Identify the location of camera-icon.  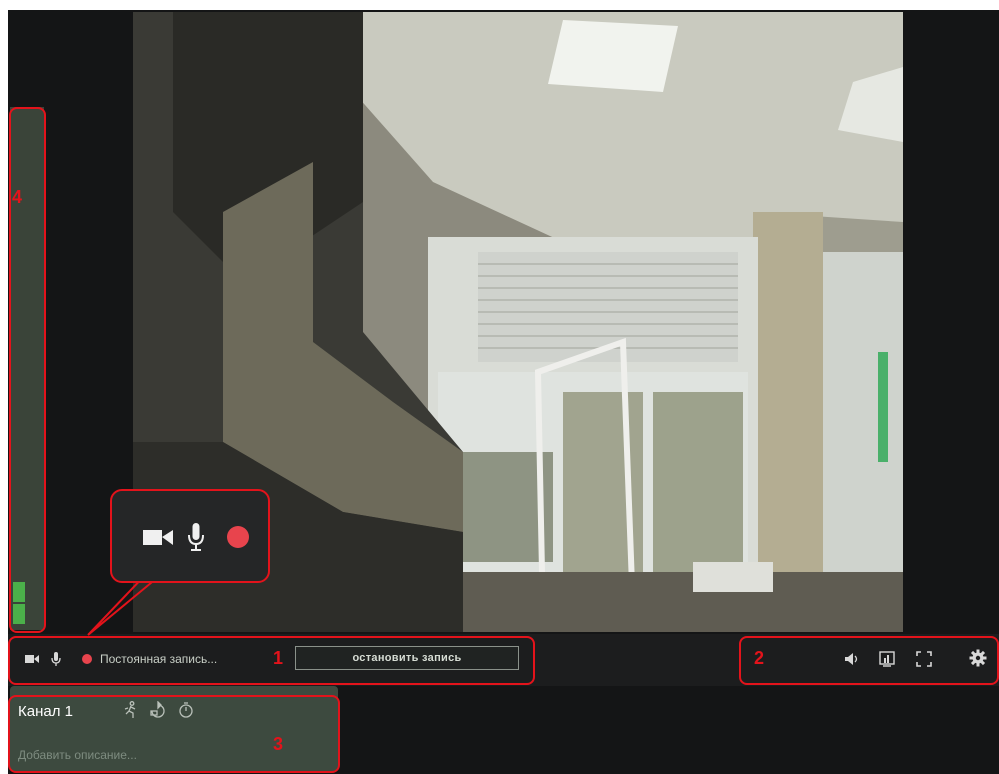
(158, 537).